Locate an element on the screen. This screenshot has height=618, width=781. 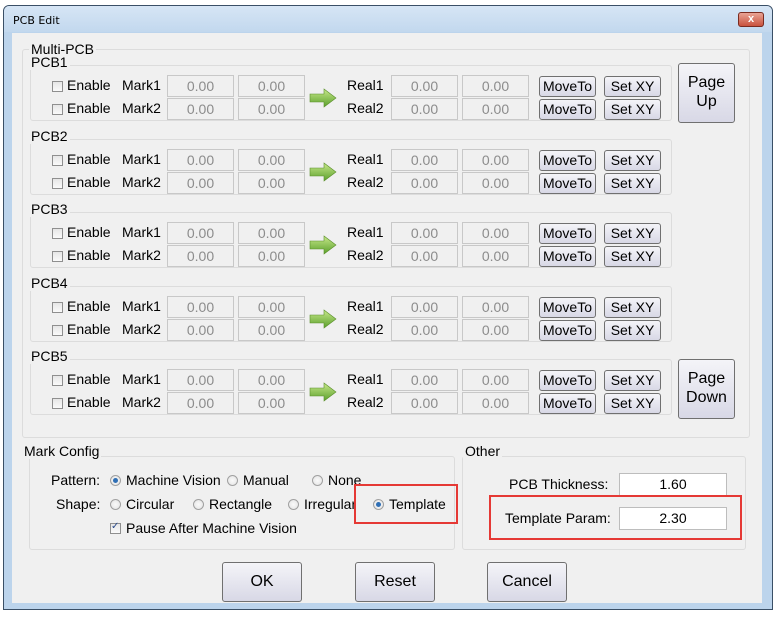
shape-radio-circular is located at coordinates (115, 504).